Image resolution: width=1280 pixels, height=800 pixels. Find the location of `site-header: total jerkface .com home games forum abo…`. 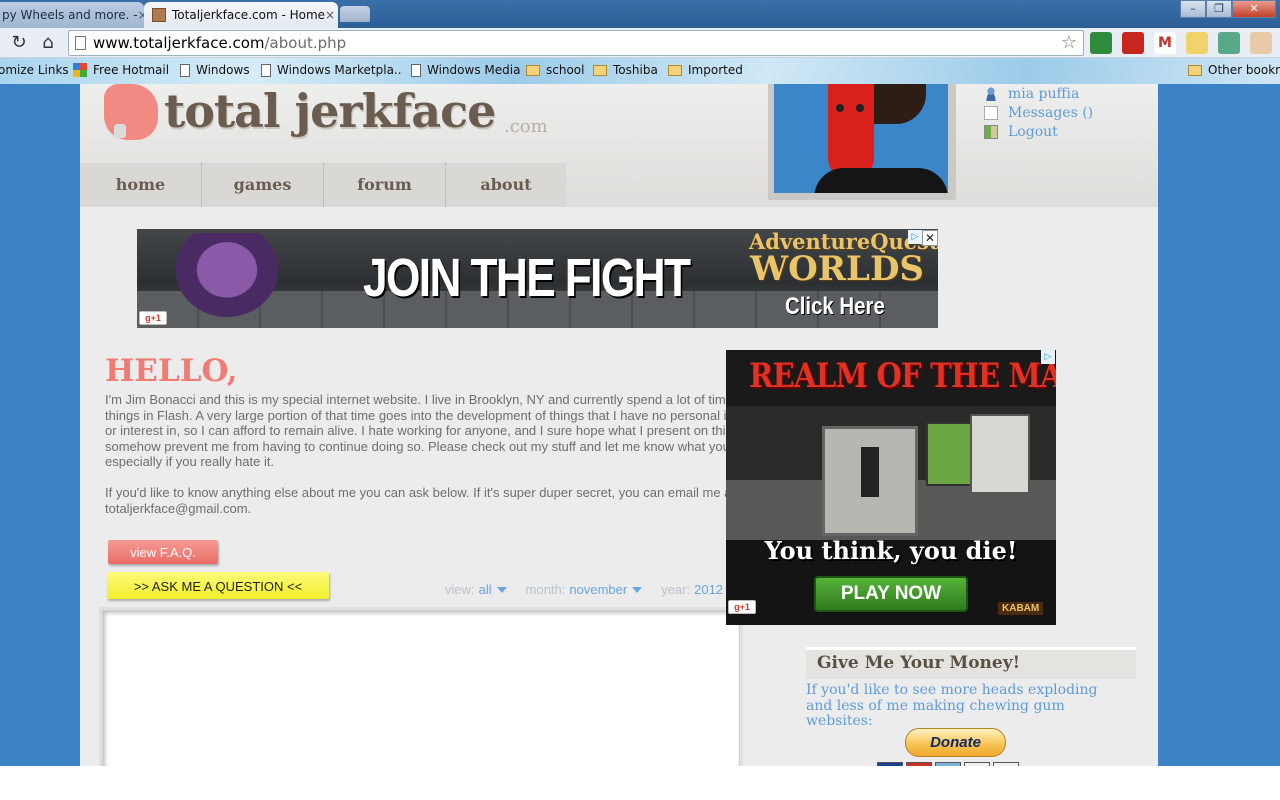

site-header: total jerkface .com home games forum abo… is located at coordinates (619, 145).